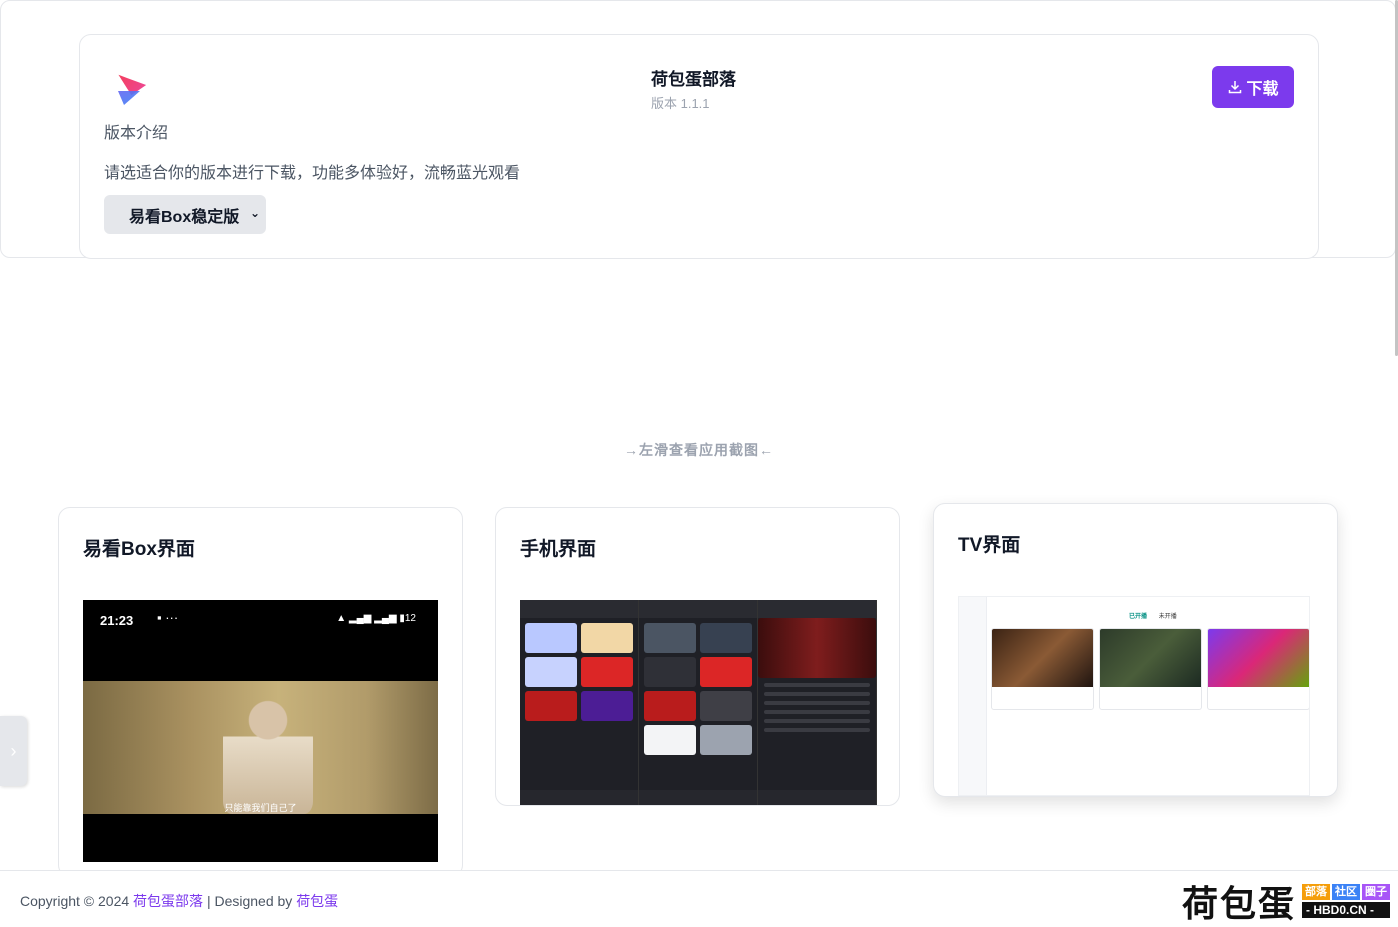 Image resolution: width=1398 pixels, height=927 pixels. What do you see at coordinates (312, 173) in the screenshot?
I see `version-description: 请选适合你的版本进行下载，功能多体验好，流畅蓝光观看` at bounding box center [312, 173].